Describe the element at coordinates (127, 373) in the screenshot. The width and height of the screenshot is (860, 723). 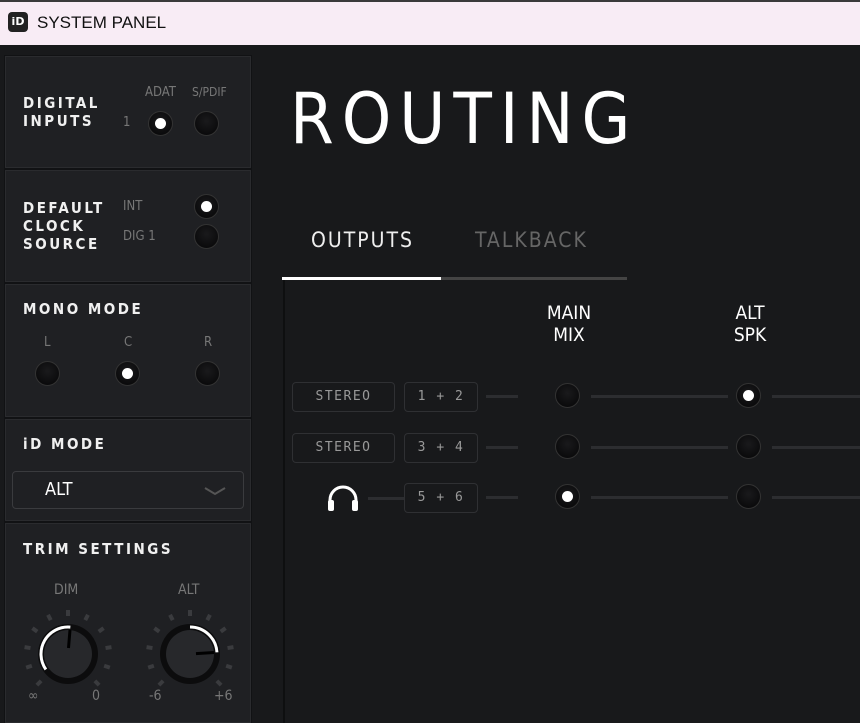
I see `mono-c-radio` at that location.